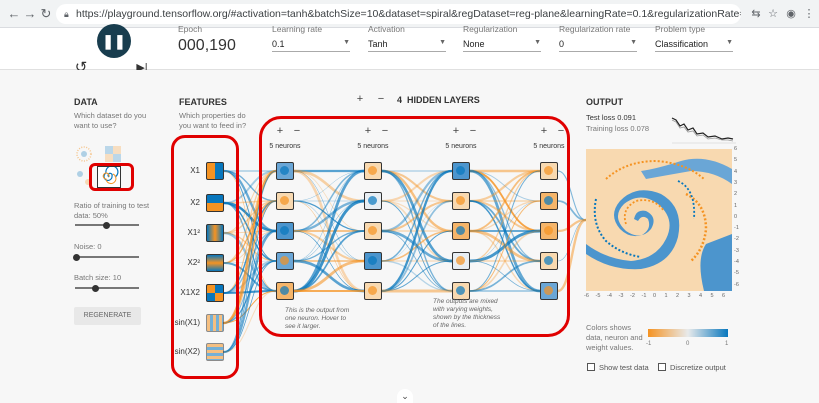 This screenshot has height=403, width=819. What do you see at coordinates (381, 99) in the screenshot?
I see `remove-layer-icon: −` at bounding box center [381, 99].